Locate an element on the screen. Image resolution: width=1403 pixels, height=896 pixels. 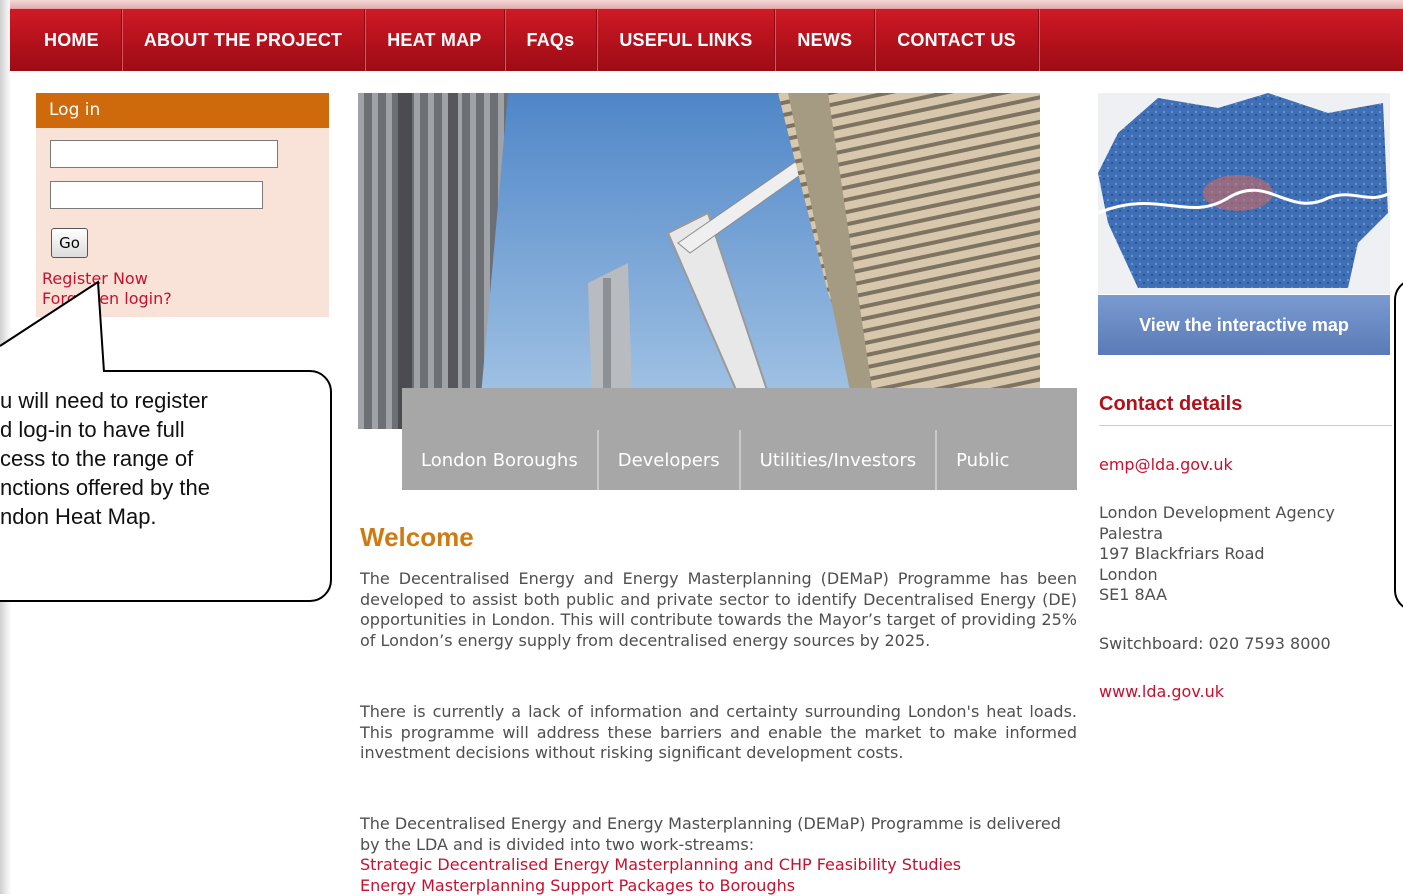
tab-london-boroughs: London Boroughs is located at coordinates (500, 460).